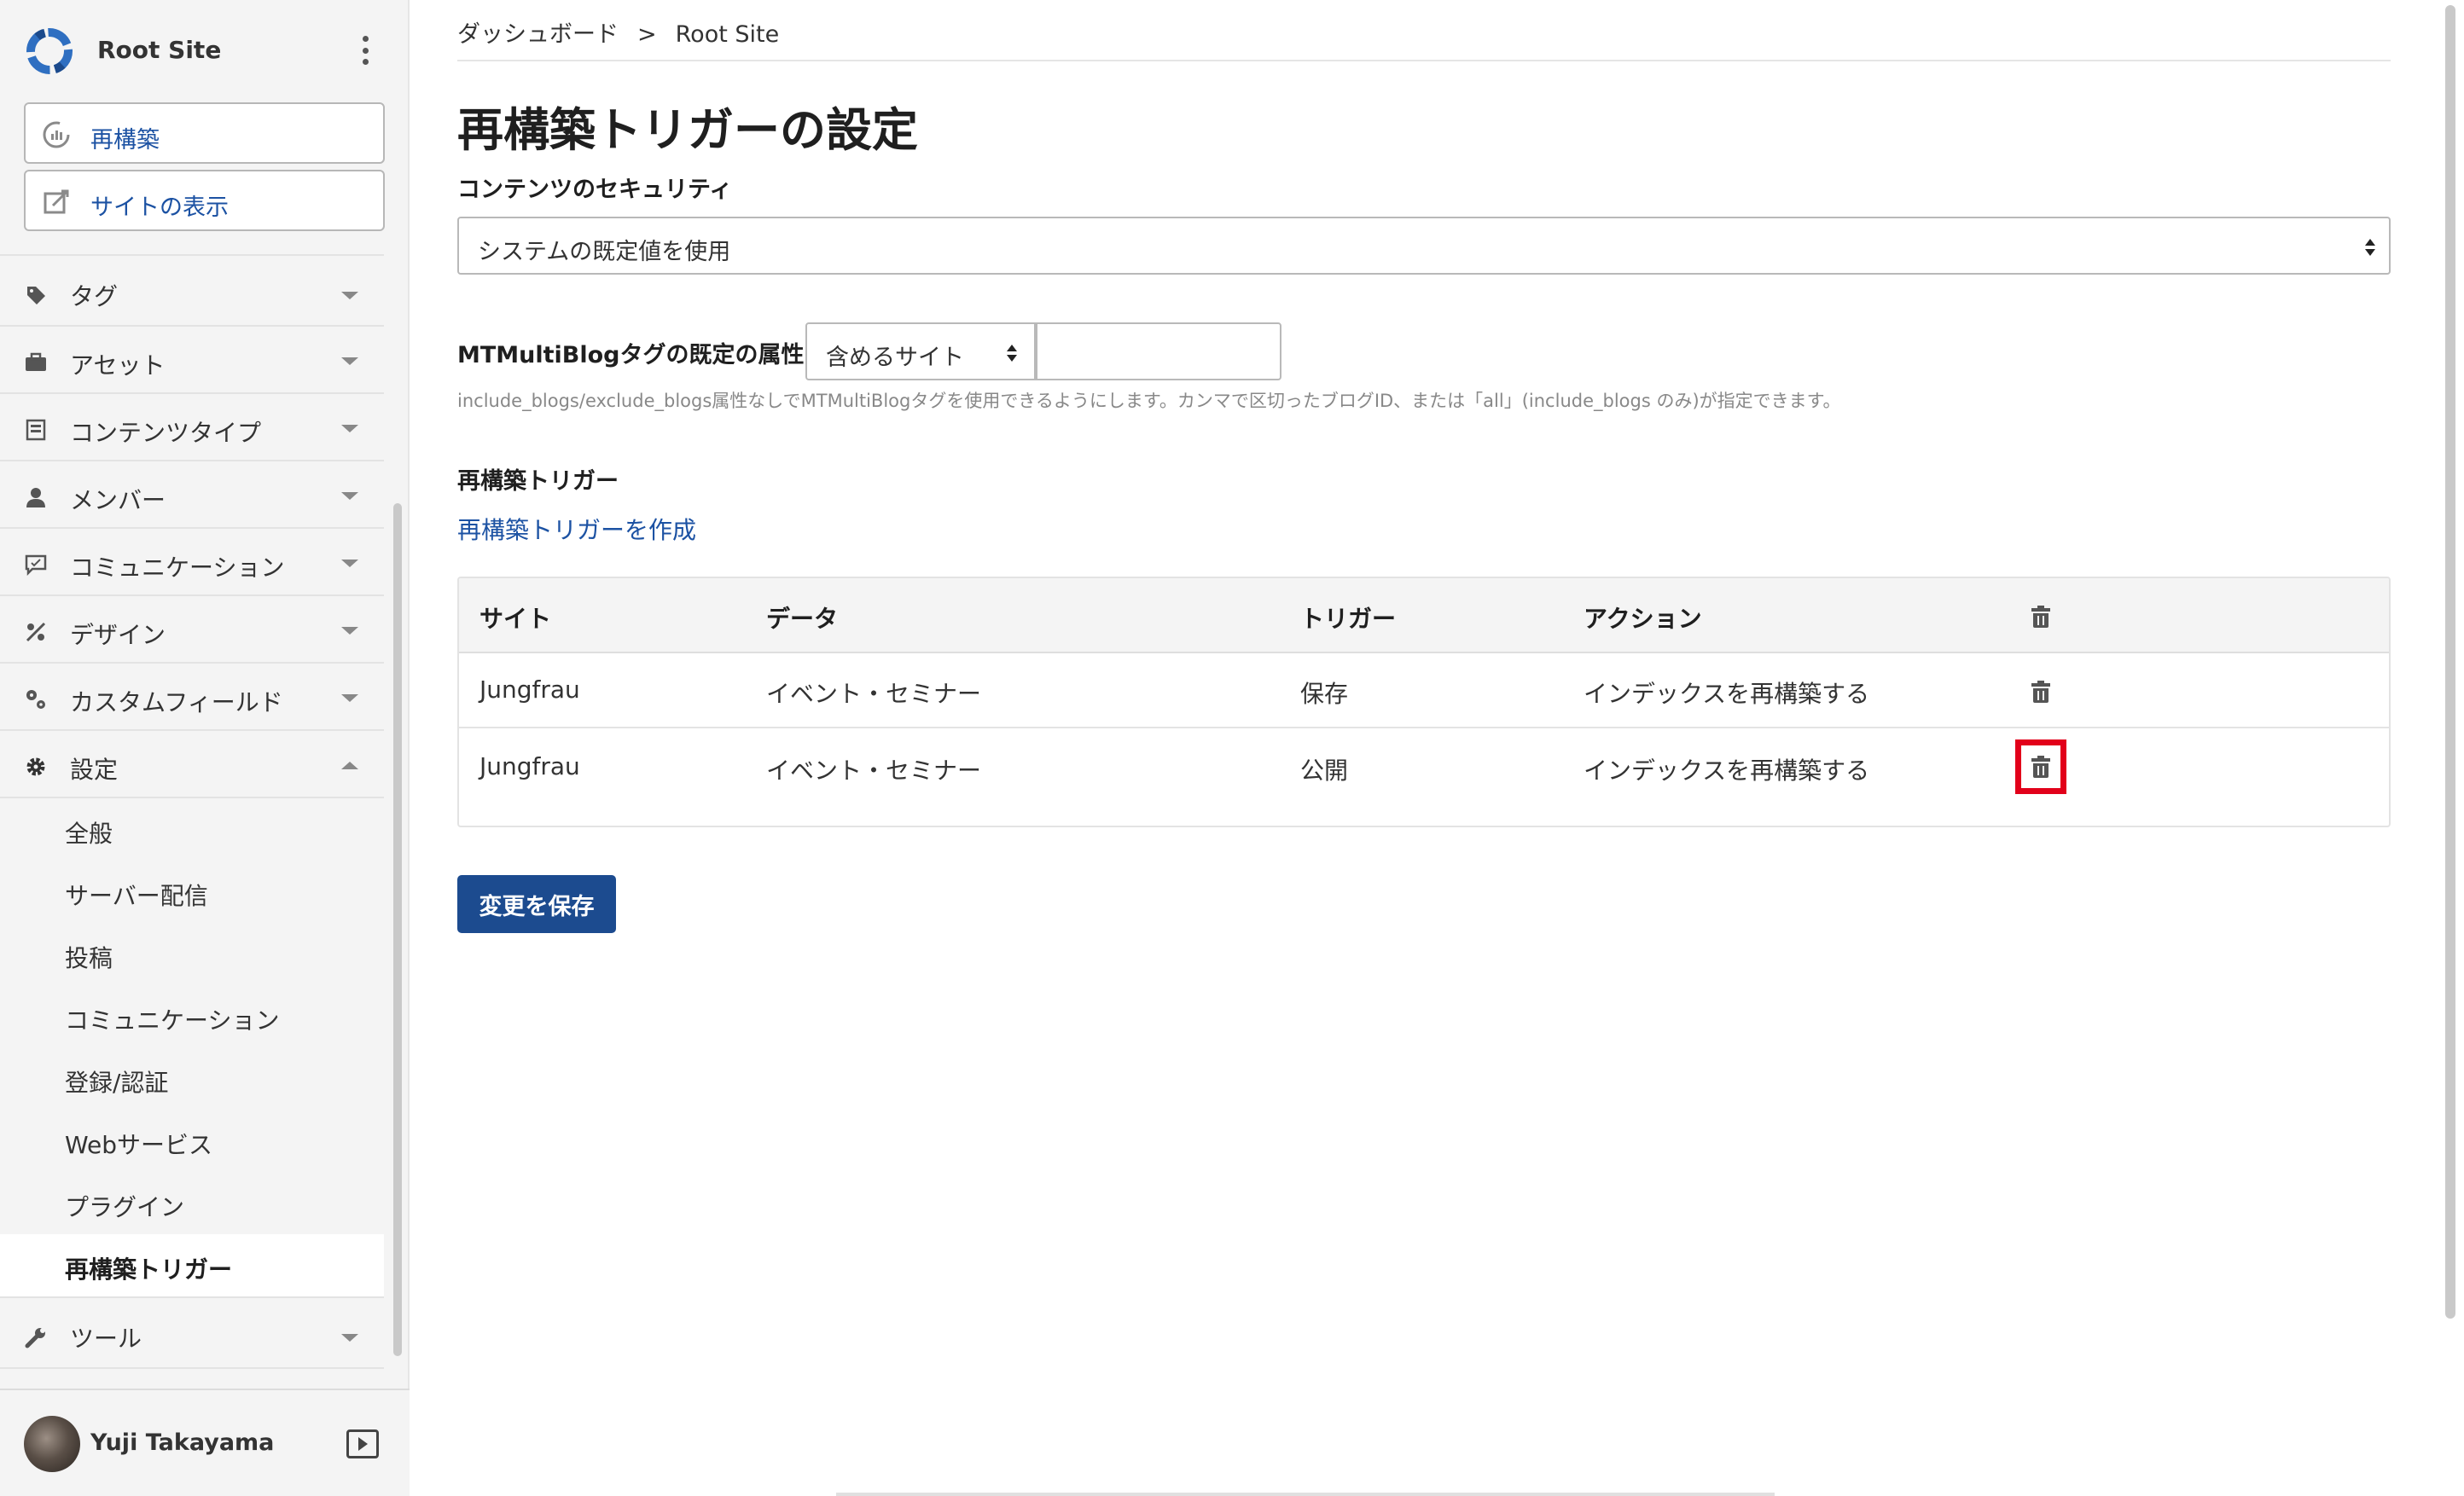 The width and height of the screenshot is (2464, 1496). What do you see at coordinates (139, 1145) in the screenshot?
I see `subnav-label: Webサービス` at bounding box center [139, 1145].